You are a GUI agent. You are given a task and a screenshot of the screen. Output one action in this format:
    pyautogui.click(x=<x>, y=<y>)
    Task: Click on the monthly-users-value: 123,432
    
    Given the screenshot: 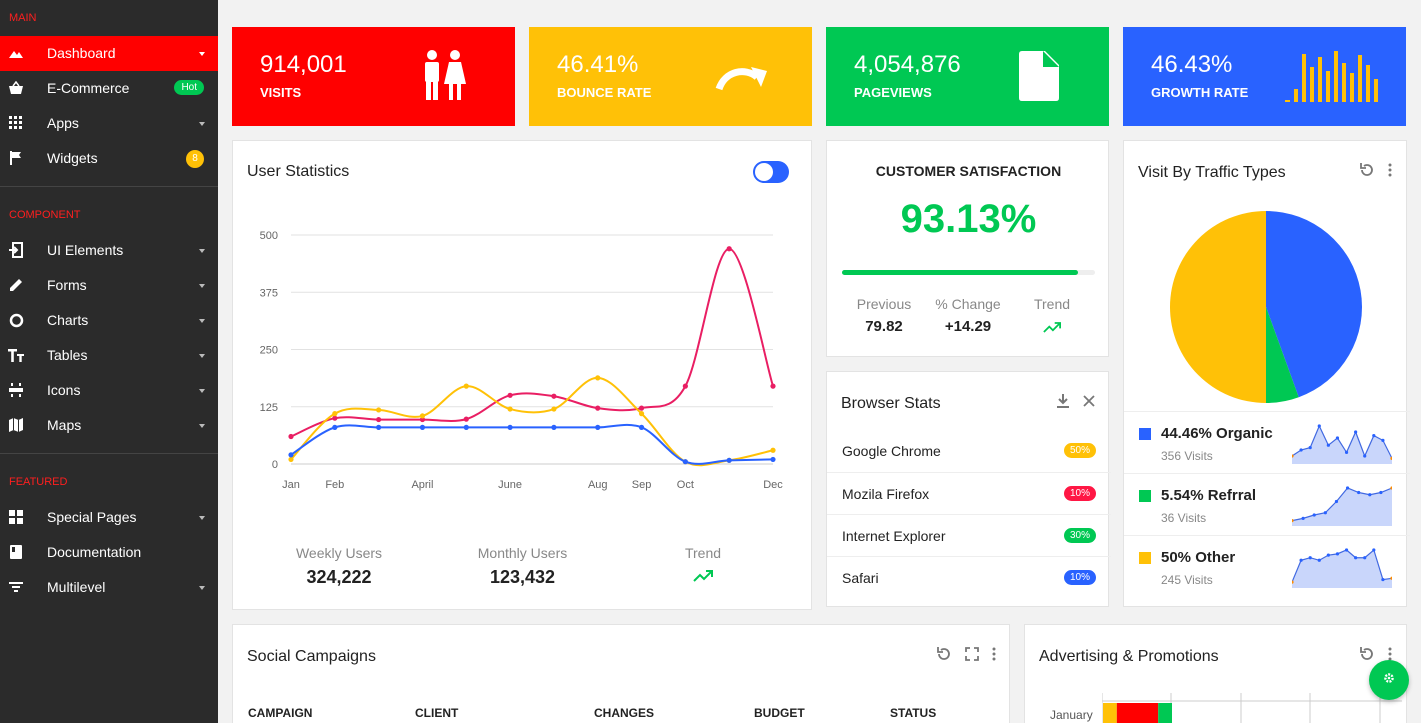 What is the action you would take?
    pyautogui.click(x=522, y=577)
    